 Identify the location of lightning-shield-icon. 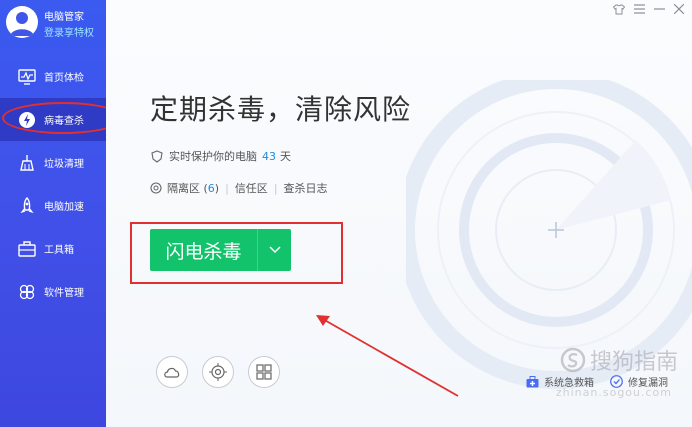
(27, 120).